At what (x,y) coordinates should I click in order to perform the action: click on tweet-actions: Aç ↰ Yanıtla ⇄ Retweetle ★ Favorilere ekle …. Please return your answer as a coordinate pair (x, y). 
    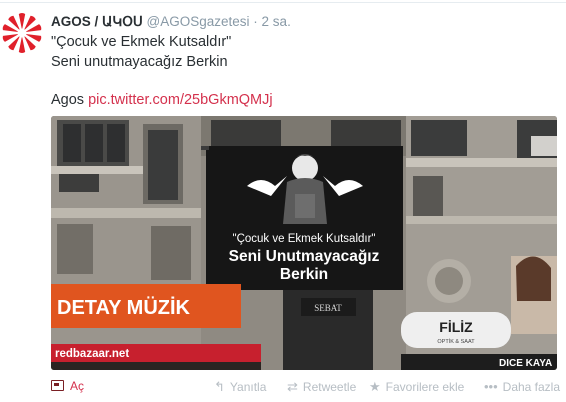
    Looking at the image, I should click on (283, 389).